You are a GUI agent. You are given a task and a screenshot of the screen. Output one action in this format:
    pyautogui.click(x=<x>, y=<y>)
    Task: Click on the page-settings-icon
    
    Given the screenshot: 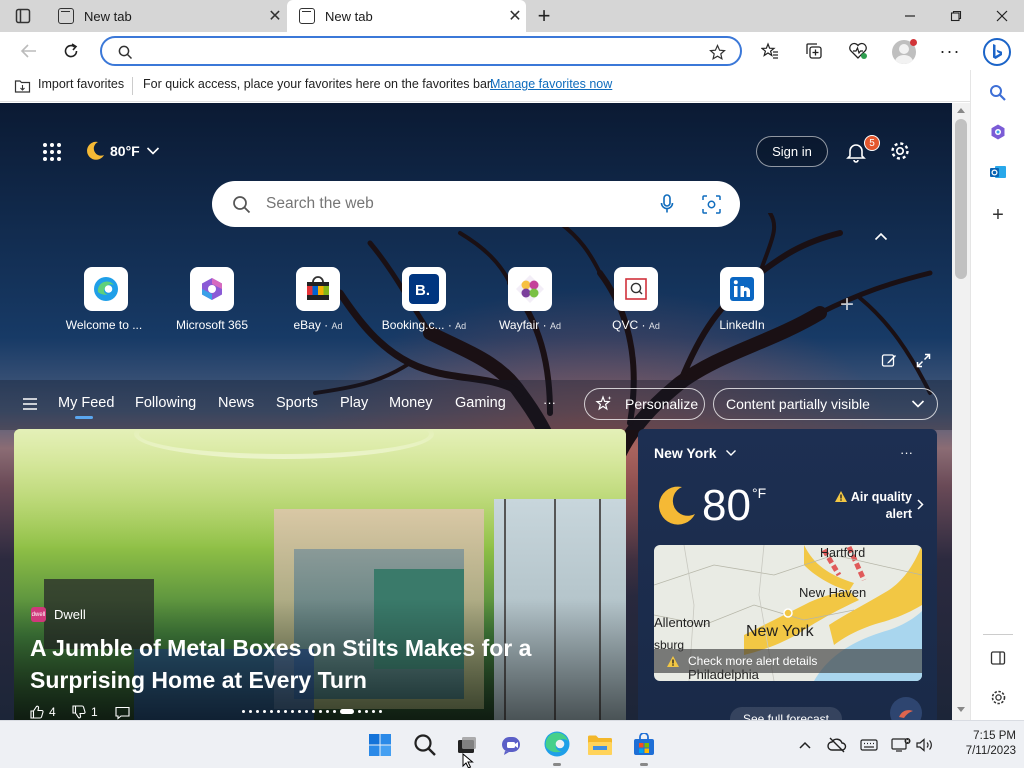 What is the action you would take?
    pyautogui.click(x=900, y=151)
    